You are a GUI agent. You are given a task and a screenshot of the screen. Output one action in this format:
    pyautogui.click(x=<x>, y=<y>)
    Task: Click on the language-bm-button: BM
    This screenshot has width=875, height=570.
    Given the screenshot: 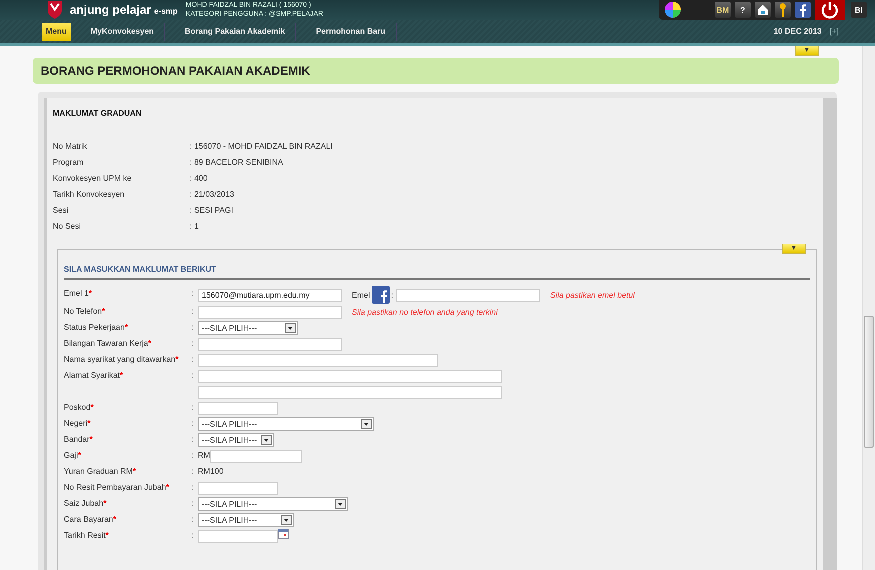 What is the action you would take?
    pyautogui.click(x=723, y=10)
    